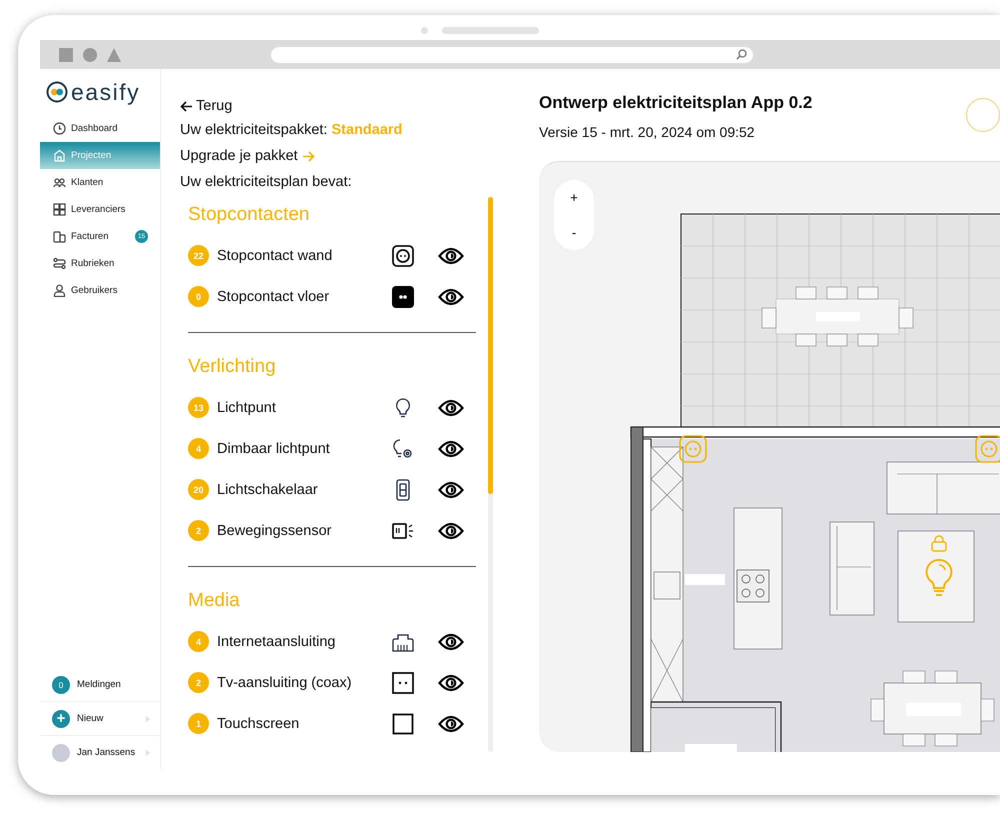 This screenshot has height=824, width=1000. Describe the element at coordinates (100, 209) in the screenshot. I see `nav-item: Leveranciers` at that location.